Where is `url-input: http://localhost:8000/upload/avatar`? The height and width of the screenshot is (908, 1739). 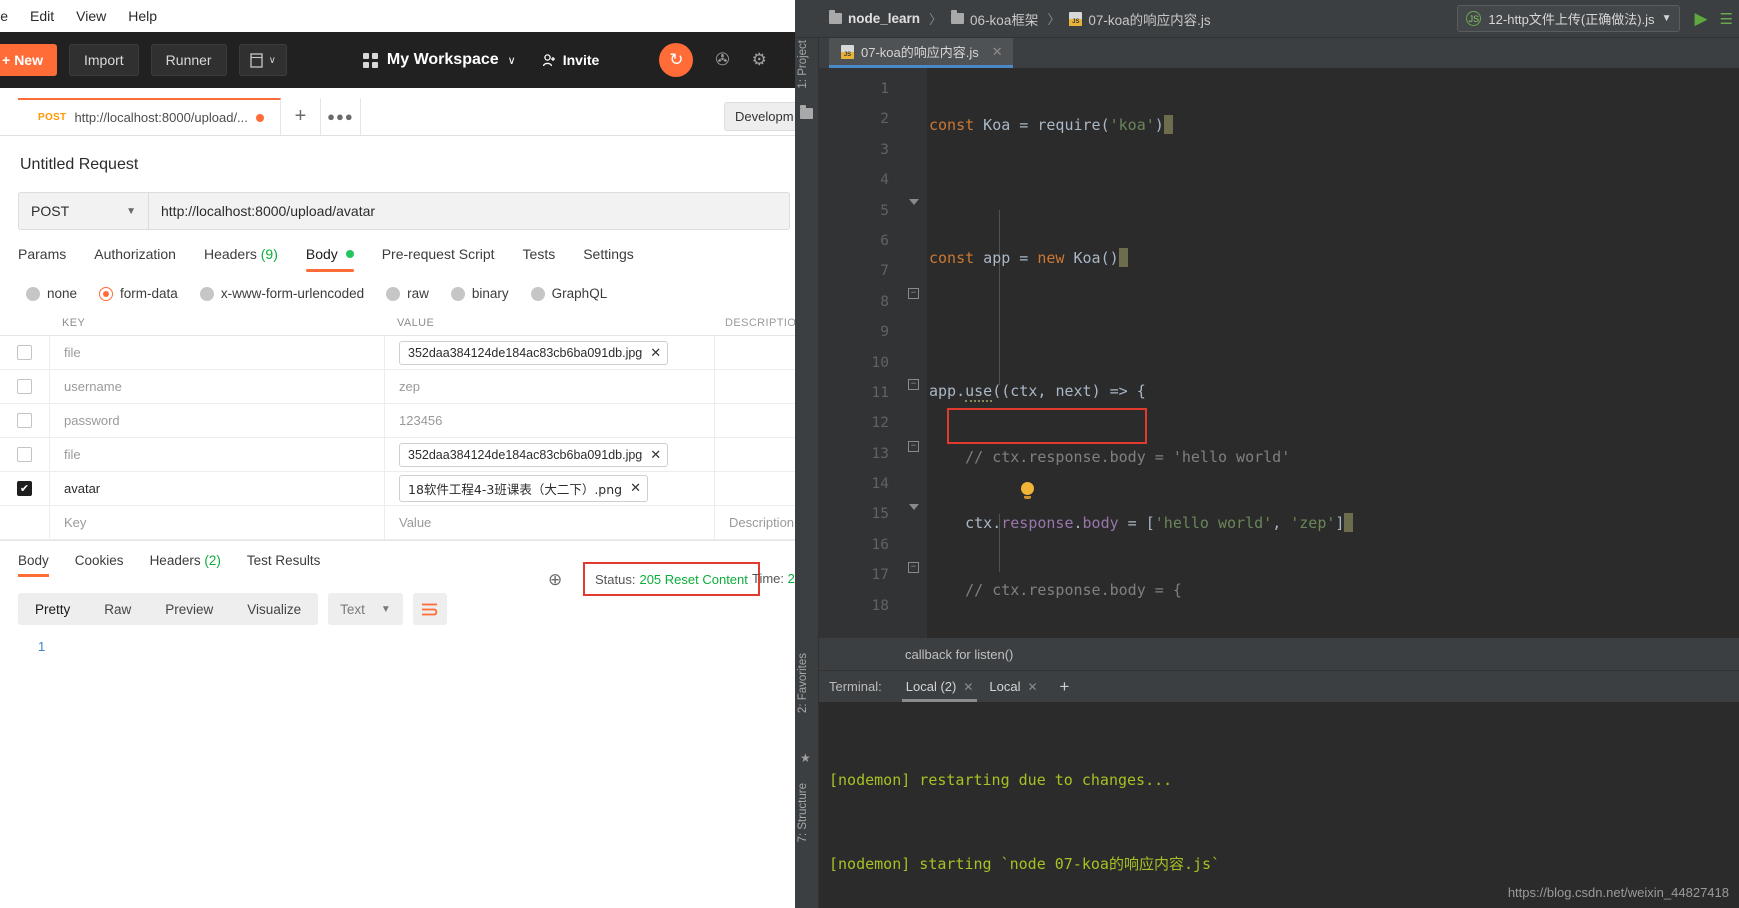 url-input: http://localhost:8000/upload/avatar is located at coordinates (469, 211).